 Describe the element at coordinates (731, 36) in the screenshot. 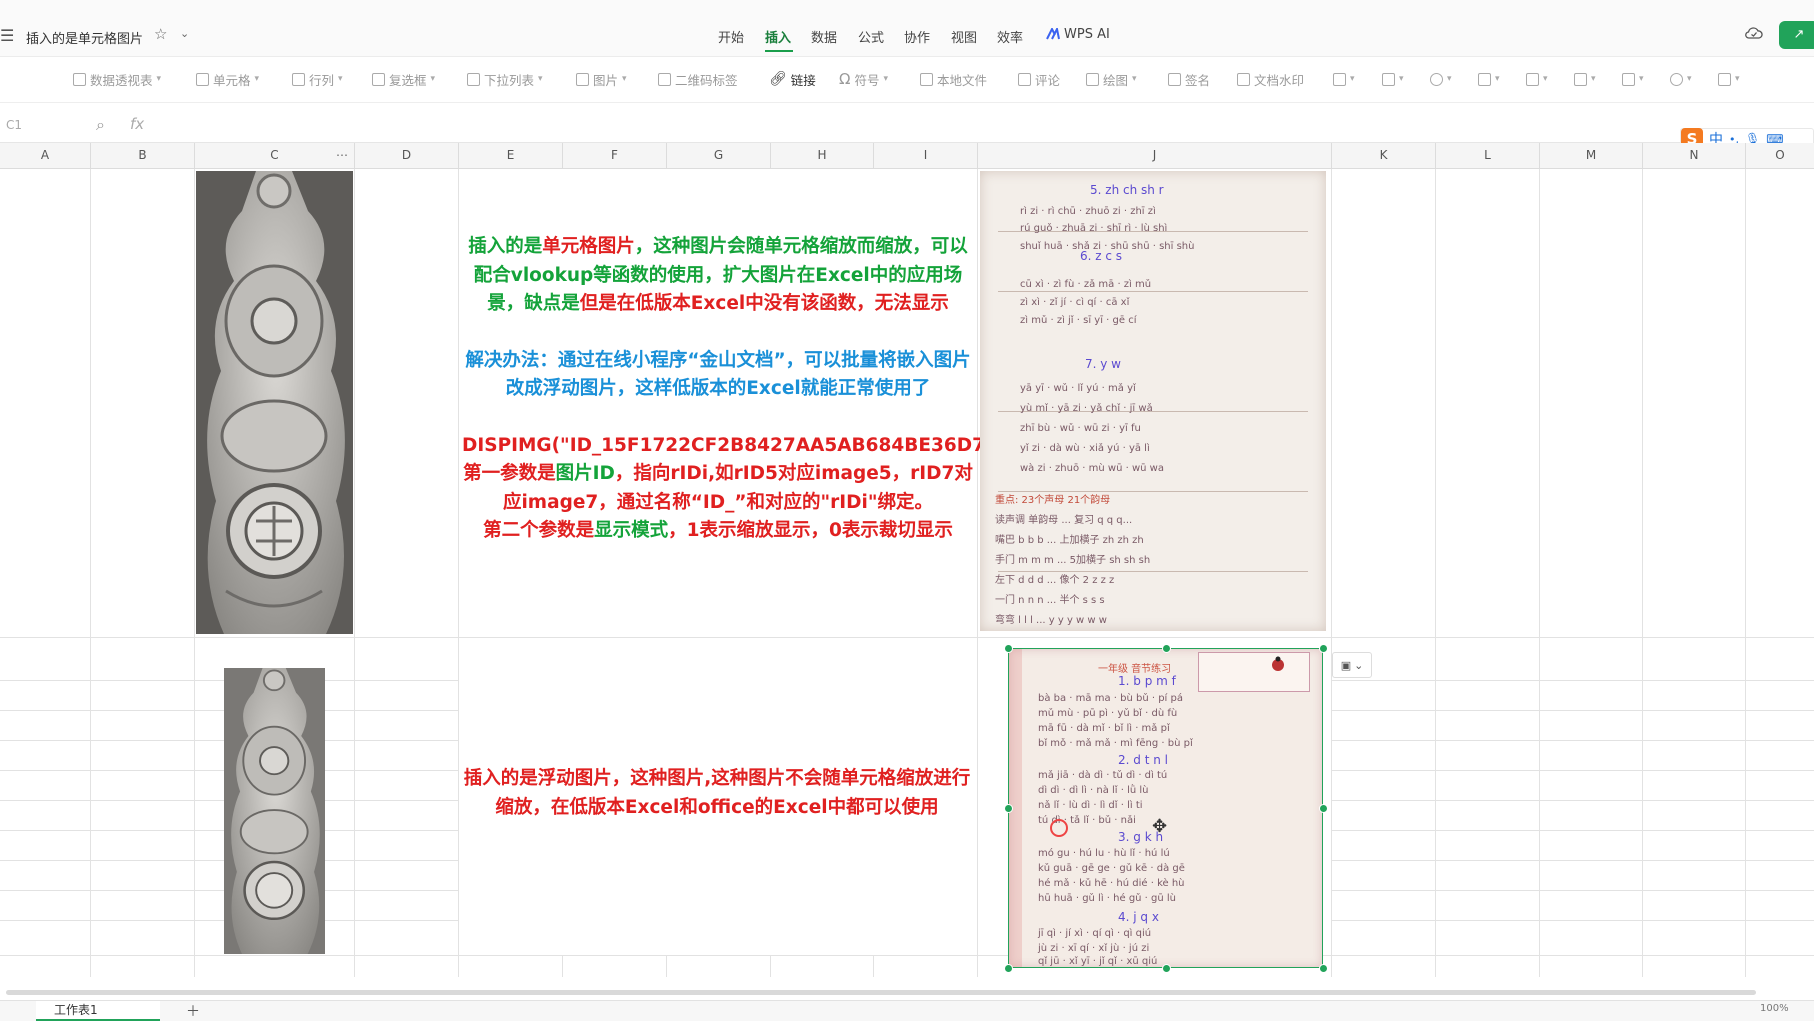

I see `menu-start: 开始` at that location.